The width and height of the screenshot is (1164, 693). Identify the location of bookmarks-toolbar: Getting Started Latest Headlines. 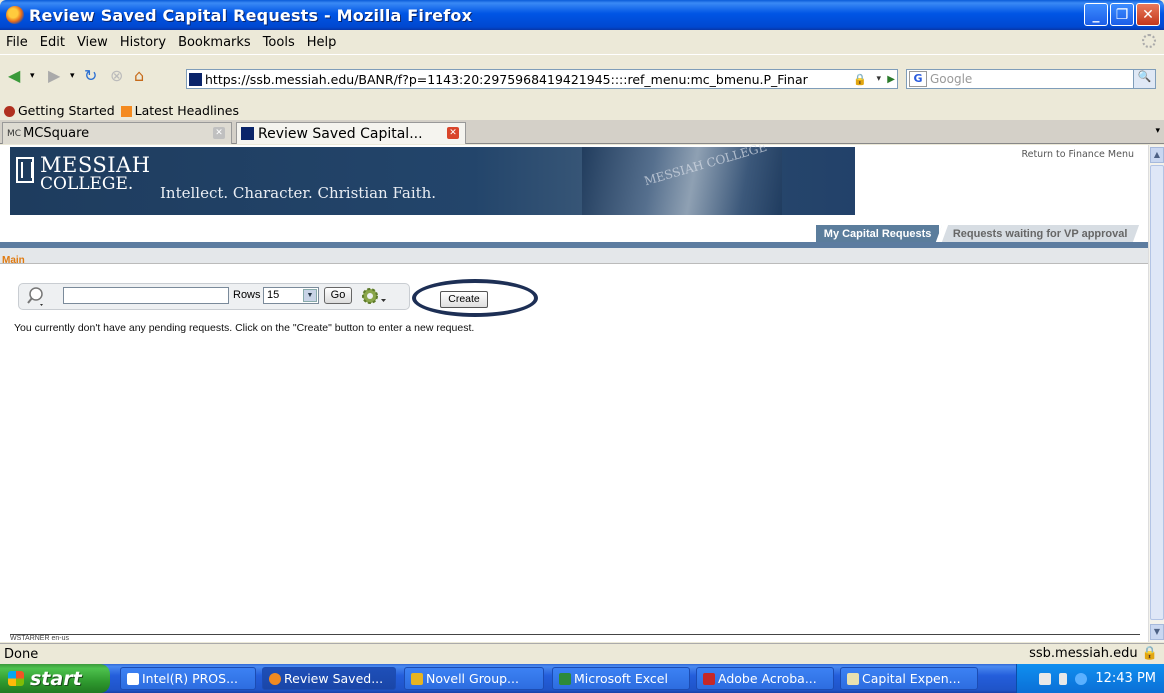
(582, 110).